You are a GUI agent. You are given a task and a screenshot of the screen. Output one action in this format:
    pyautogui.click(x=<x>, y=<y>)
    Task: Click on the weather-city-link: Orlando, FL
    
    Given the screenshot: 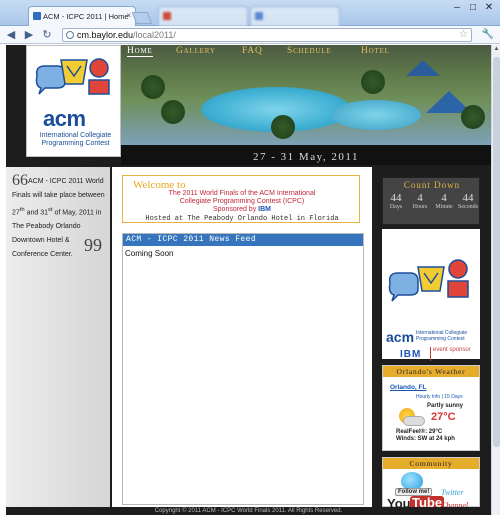 What is the action you would take?
    pyautogui.click(x=408, y=387)
    